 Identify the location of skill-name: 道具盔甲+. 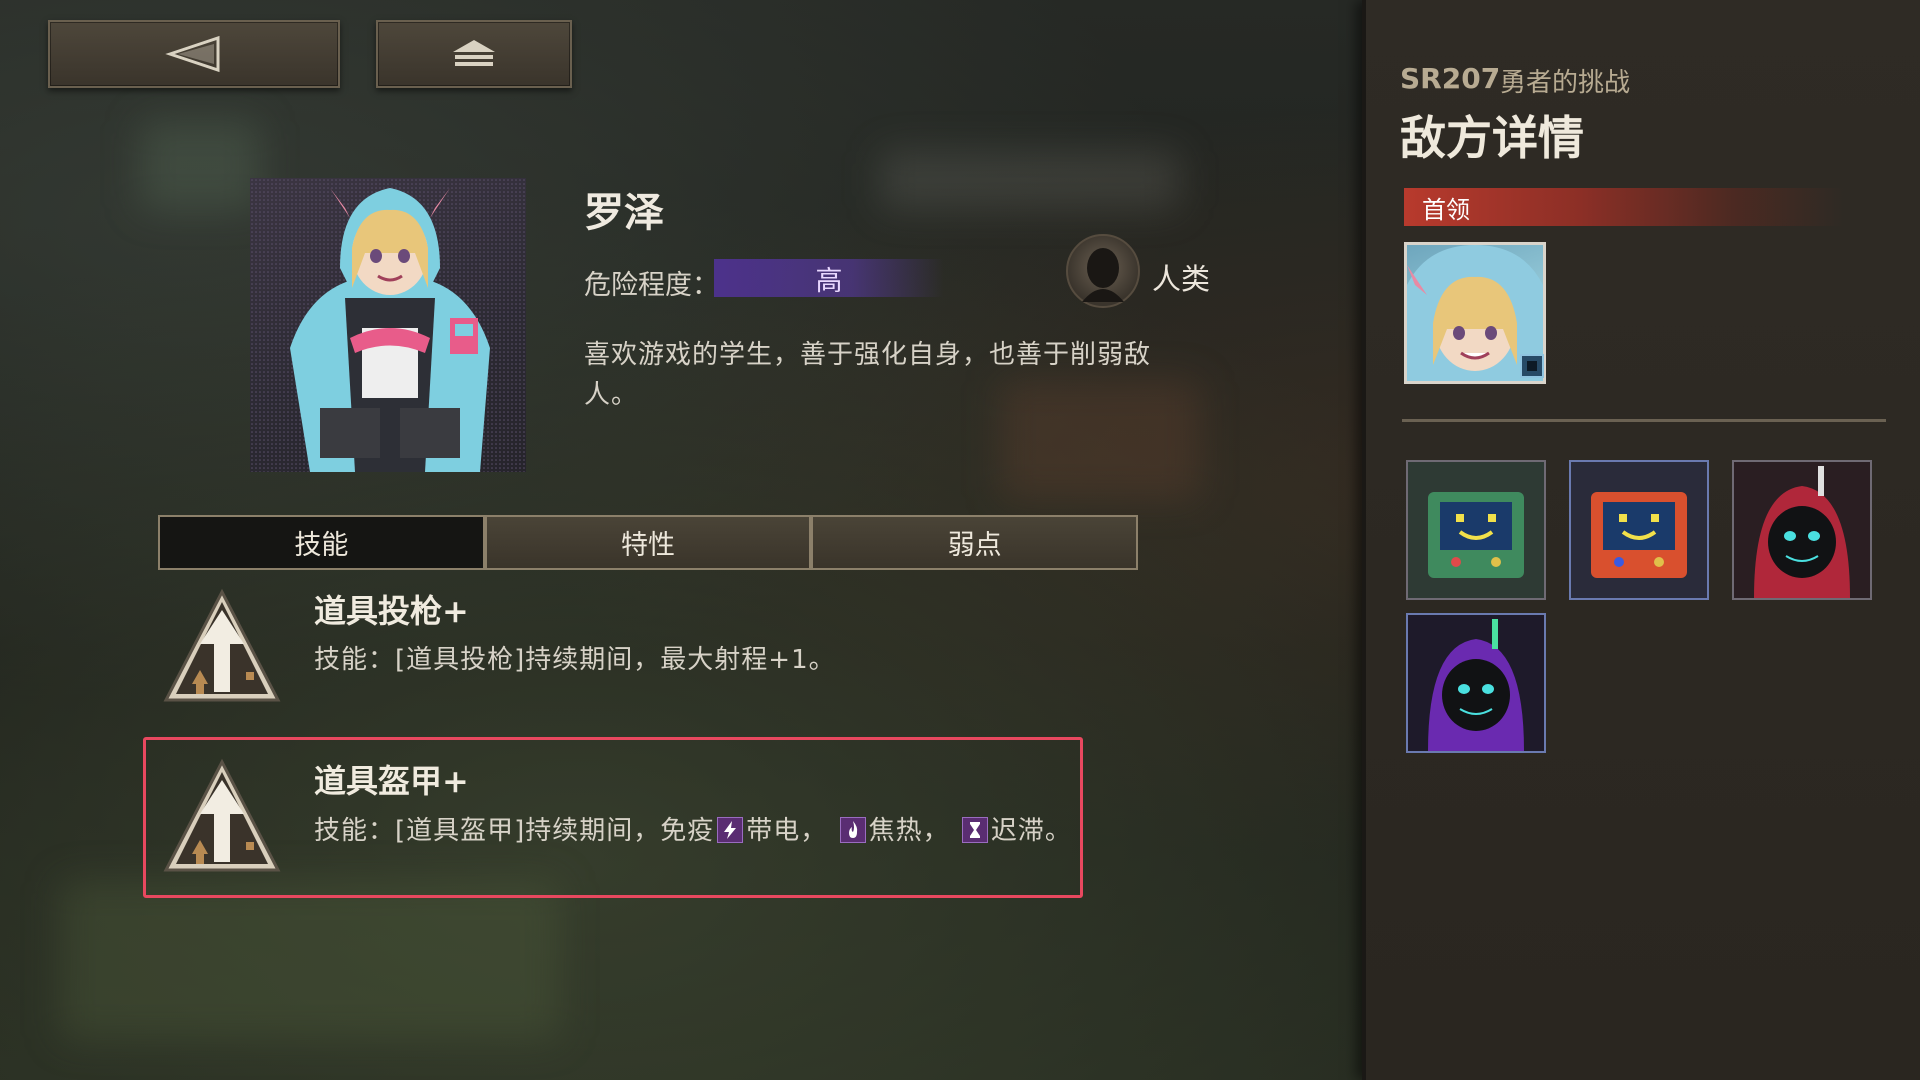
(391, 781).